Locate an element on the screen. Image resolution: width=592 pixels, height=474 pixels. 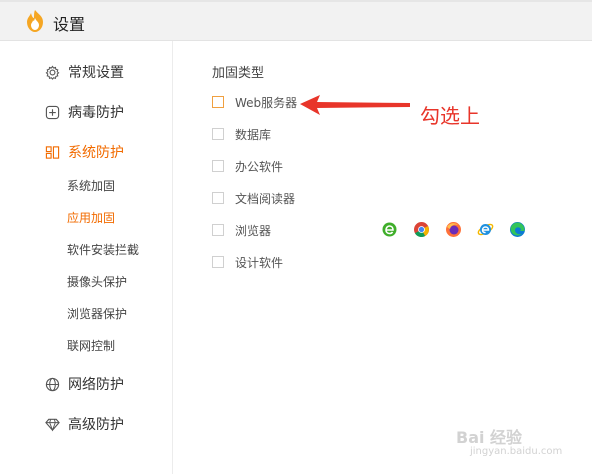
chrome-icon is located at coordinates (421, 229).